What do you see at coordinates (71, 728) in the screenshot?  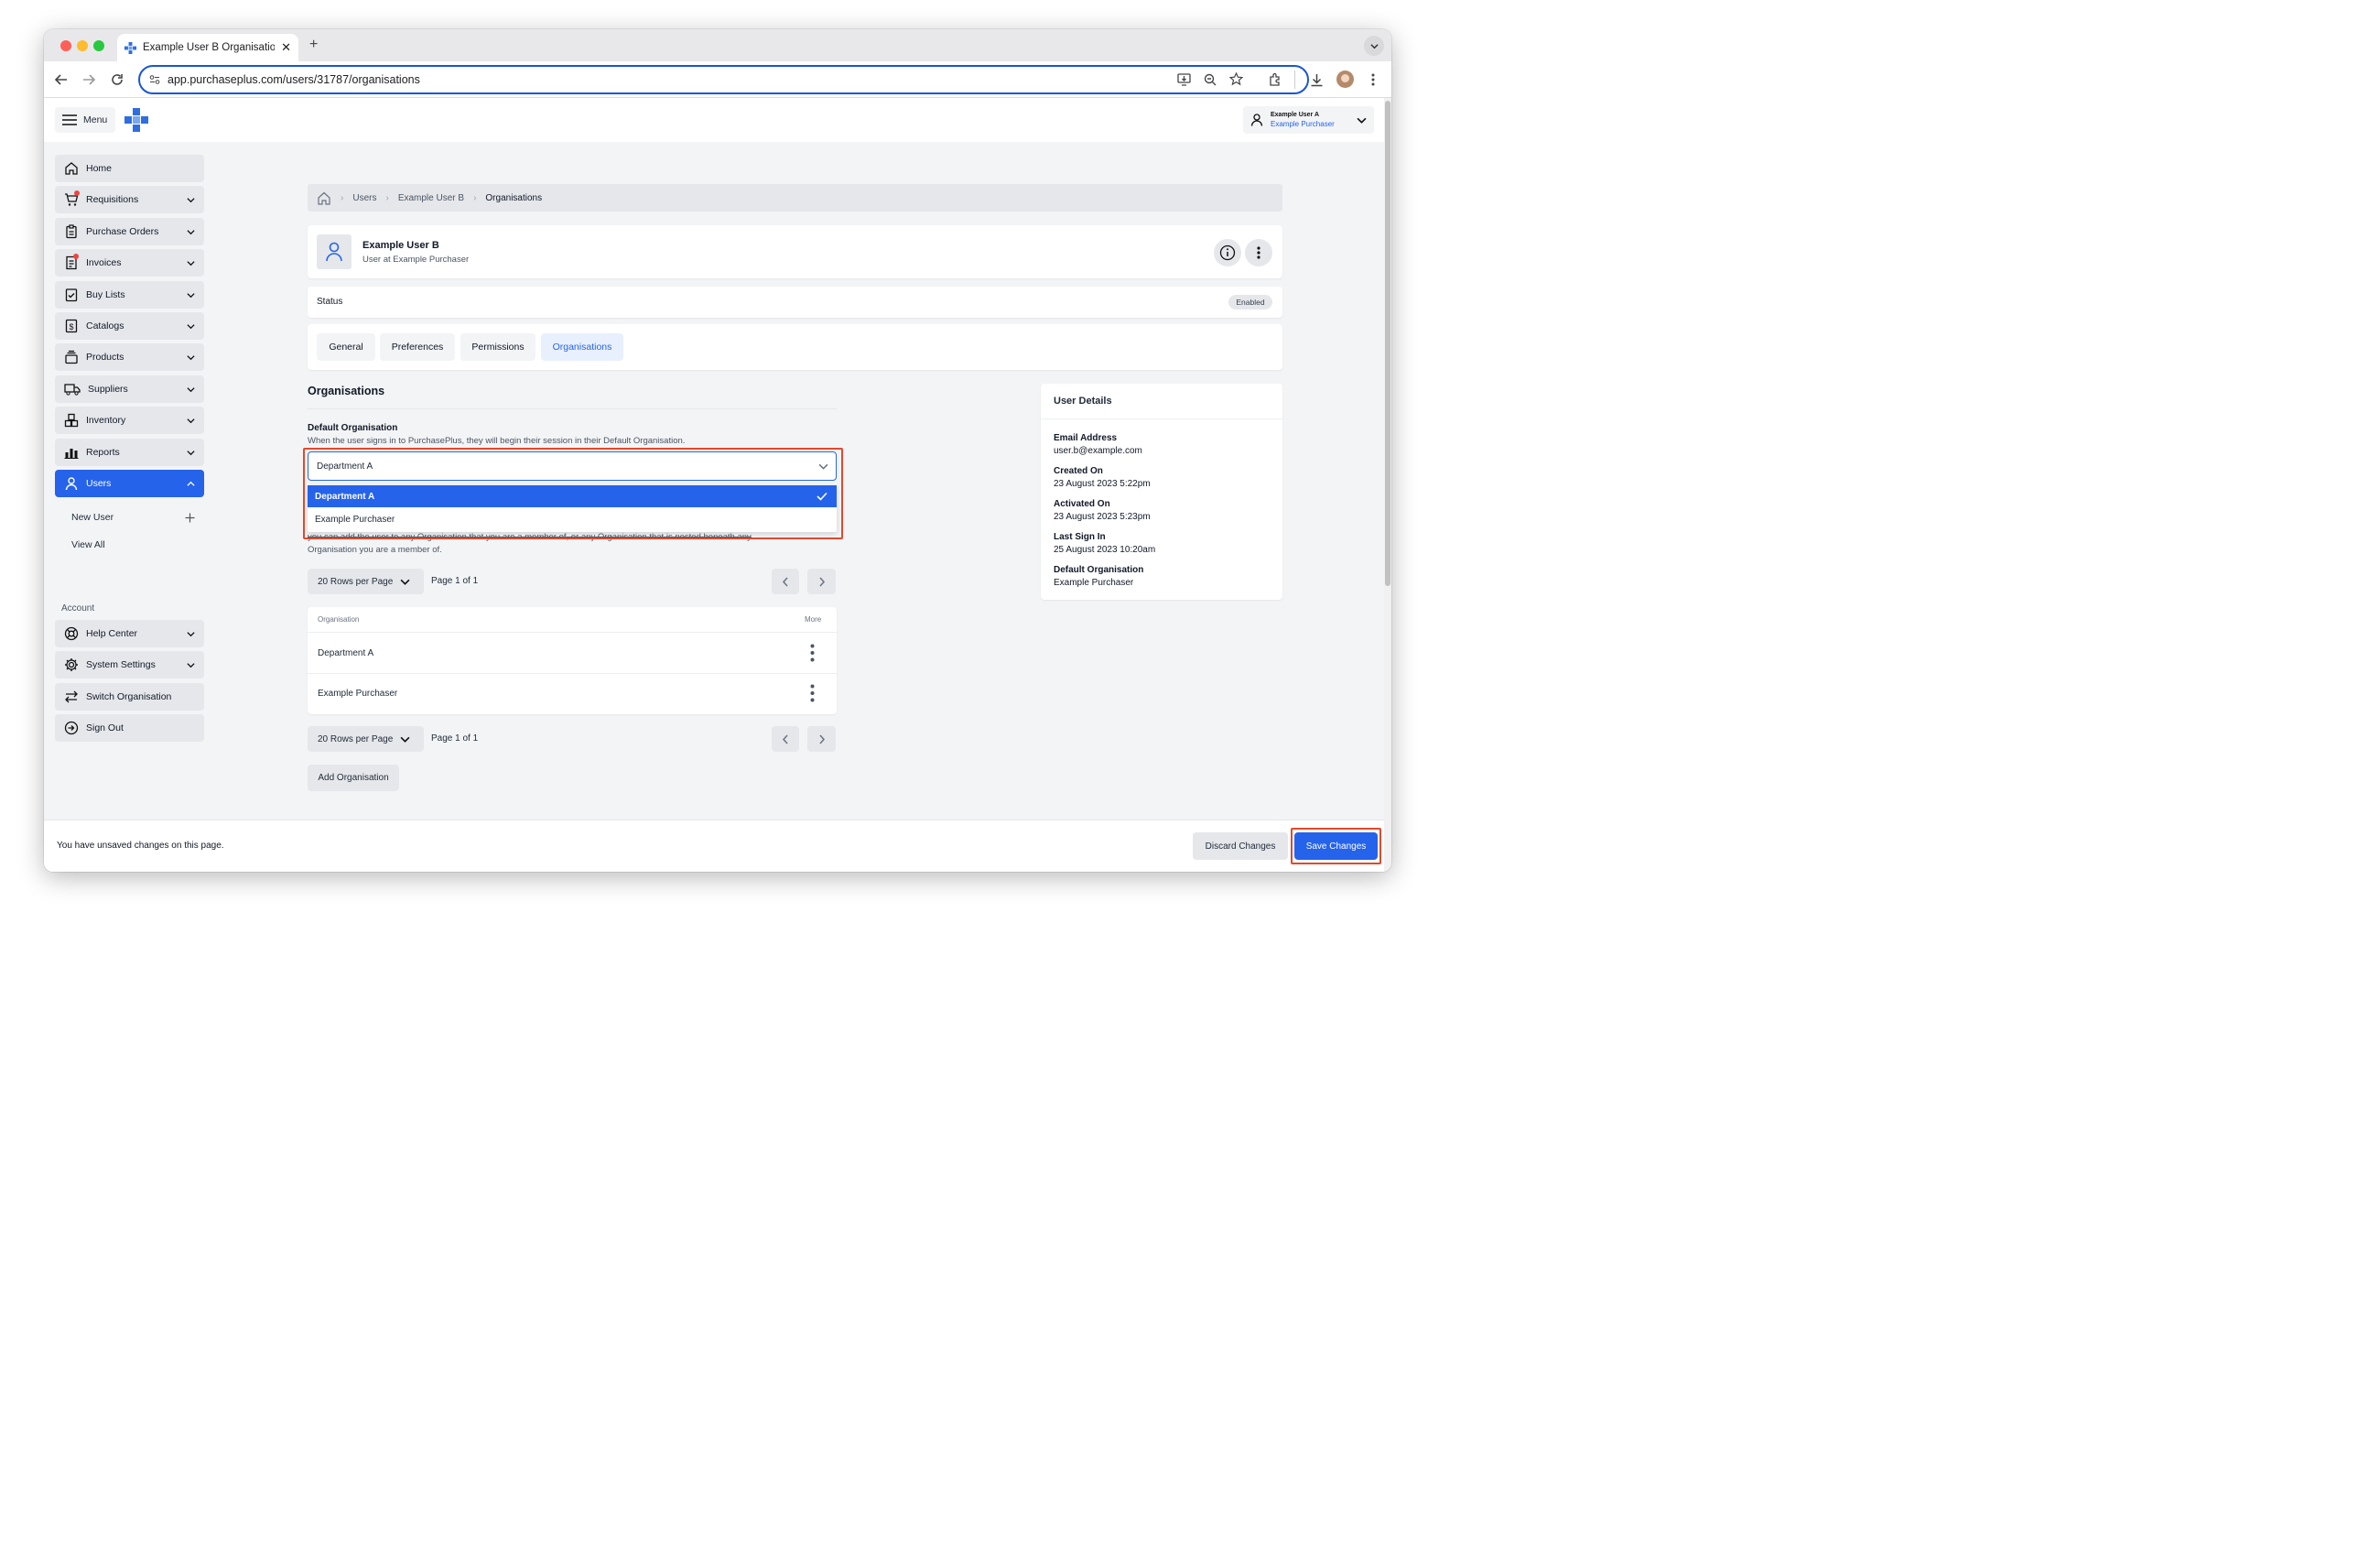 I see `sign-out-icon` at bounding box center [71, 728].